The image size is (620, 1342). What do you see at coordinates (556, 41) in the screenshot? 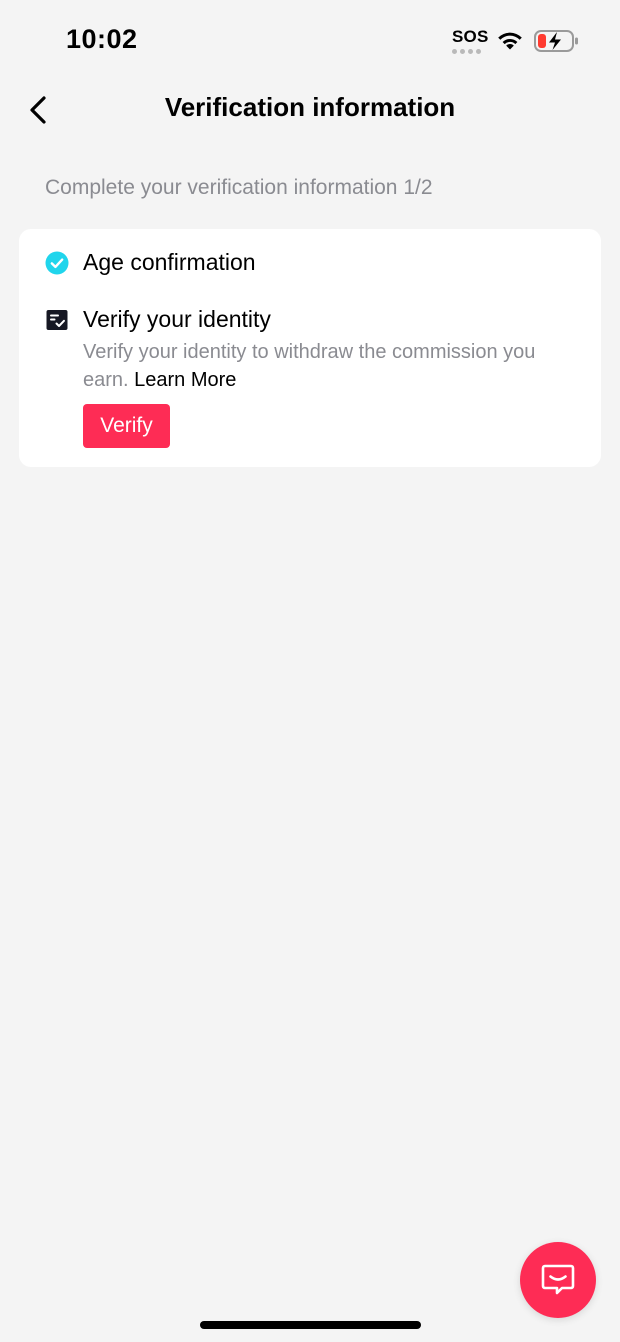
I see `battery-charging-icon` at bounding box center [556, 41].